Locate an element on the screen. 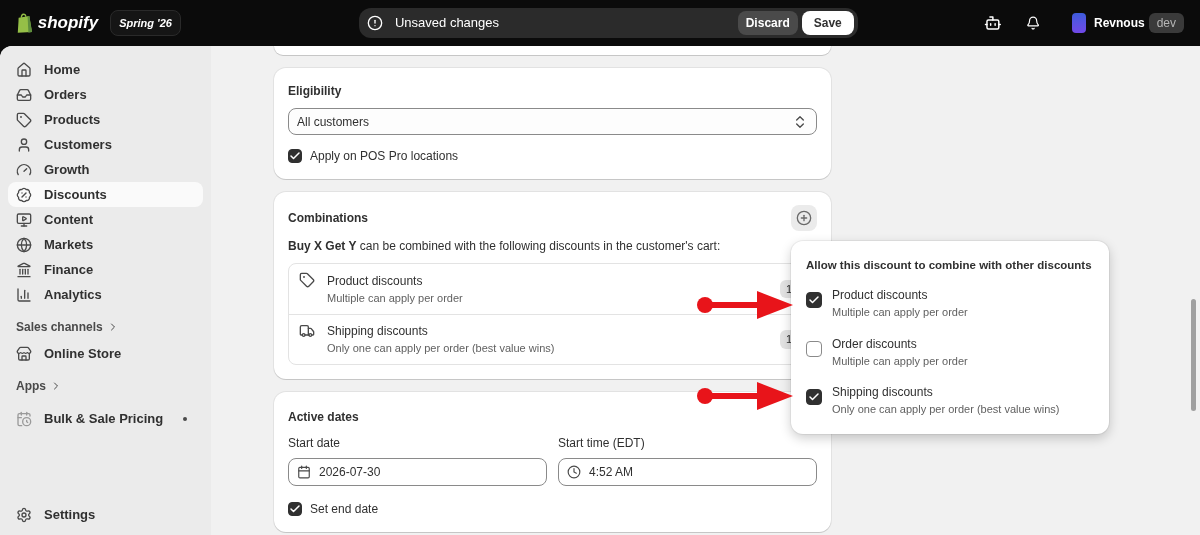  card-title: Combinations is located at coordinates (328, 218).